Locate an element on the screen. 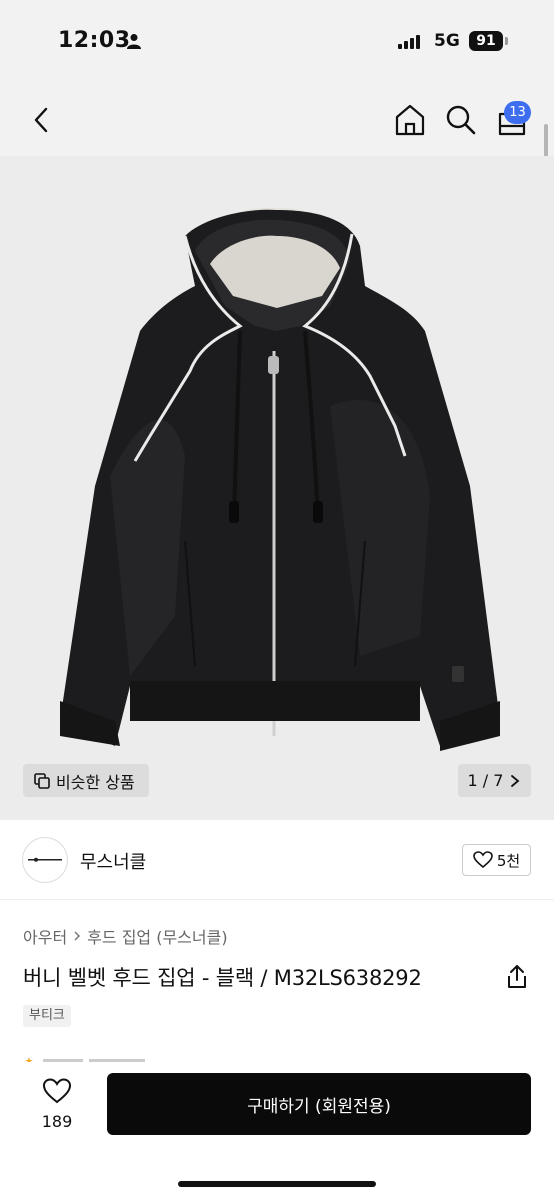 The image size is (554, 1200). signal-icon is located at coordinates (409, 42).